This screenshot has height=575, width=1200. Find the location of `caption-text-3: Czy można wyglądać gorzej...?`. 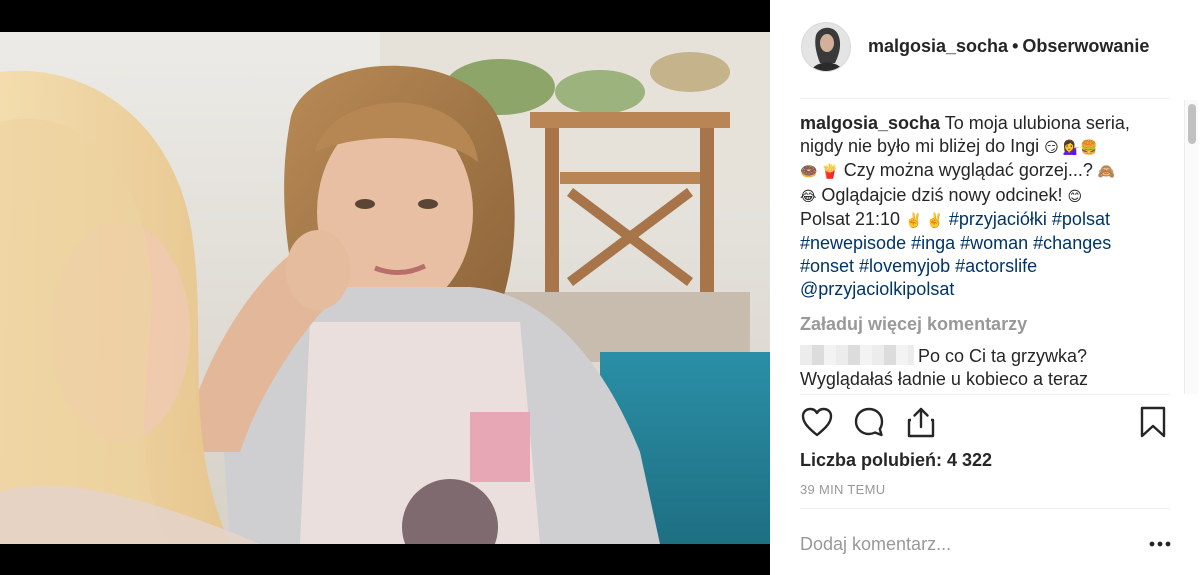

caption-text-3: Czy można wyglądać gorzej...? is located at coordinates (968, 170).